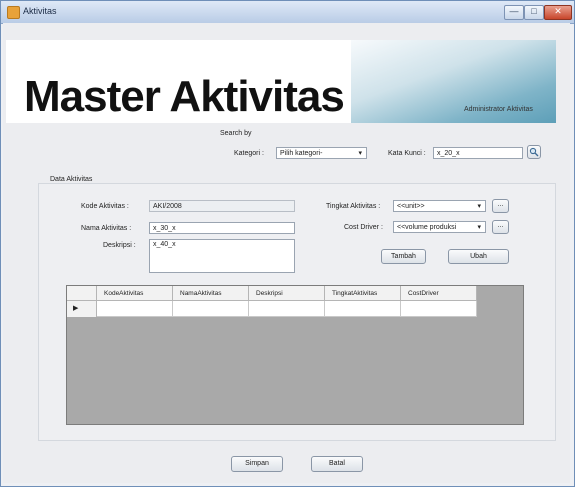  I want to click on magnifier-icon, so click(534, 152).